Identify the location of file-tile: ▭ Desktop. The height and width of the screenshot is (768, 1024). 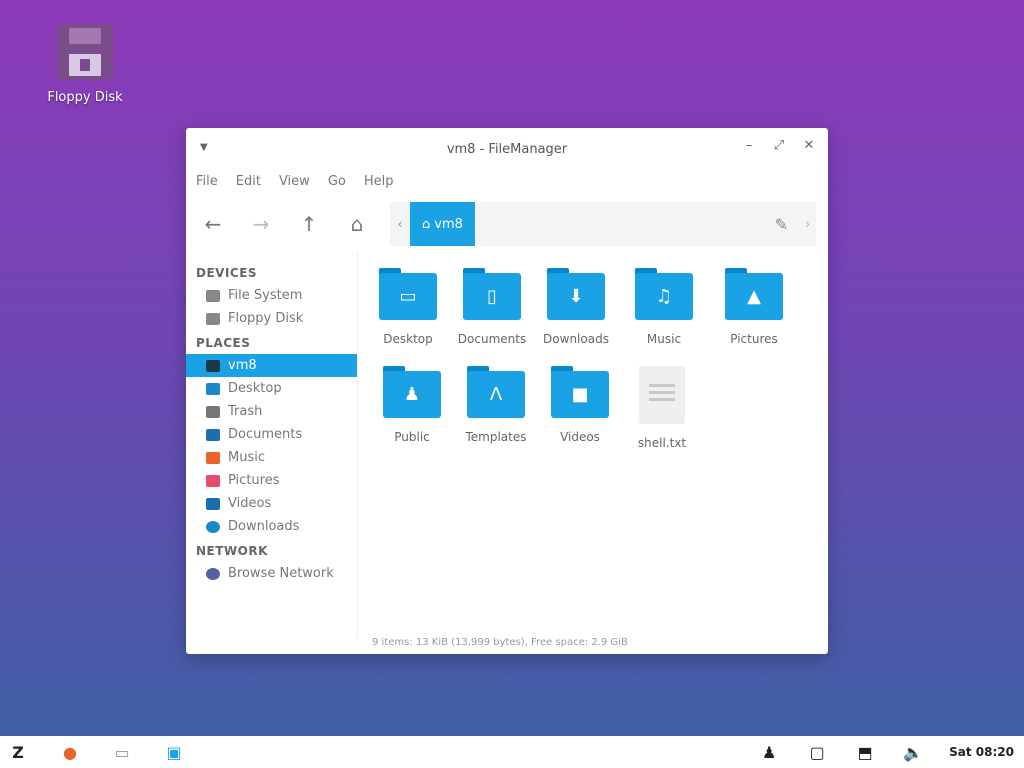
(408, 307).